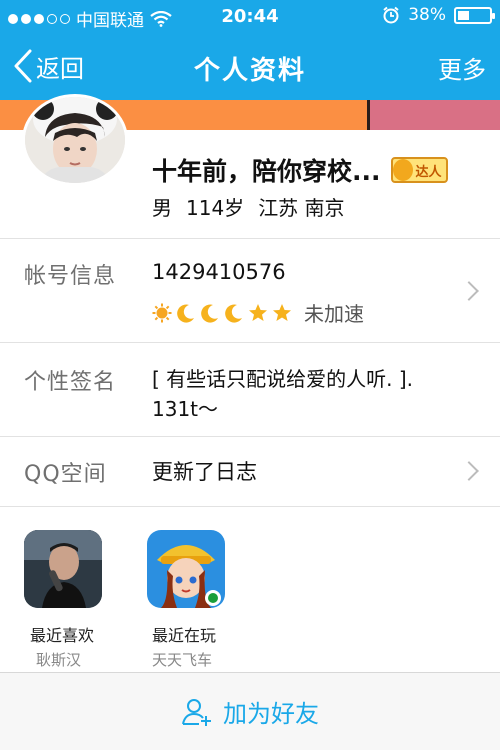 This screenshot has width=500, height=750. Describe the element at coordinates (196, 712) in the screenshot. I see `add-user-icon` at that location.